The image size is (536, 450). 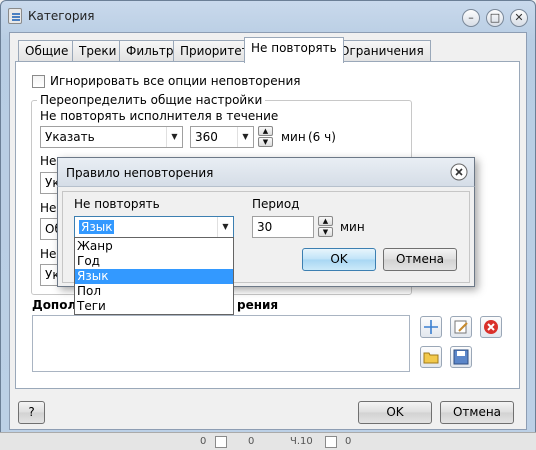 What do you see at coordinates (420, 259) in the screenshot?
I see `modal-cancel-button: Отмена` at bounding box center [420, 259].